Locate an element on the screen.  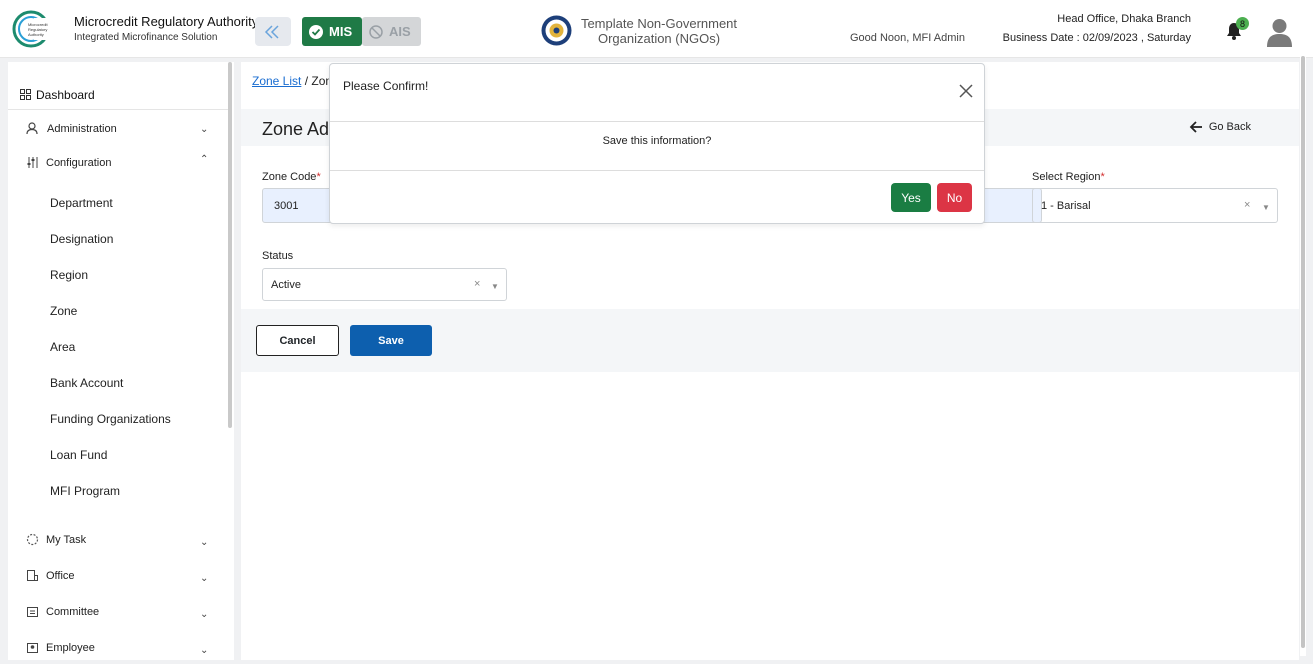
sidebar-subitem-mfi-program: MFI Program is located at coordinates (85, 491).